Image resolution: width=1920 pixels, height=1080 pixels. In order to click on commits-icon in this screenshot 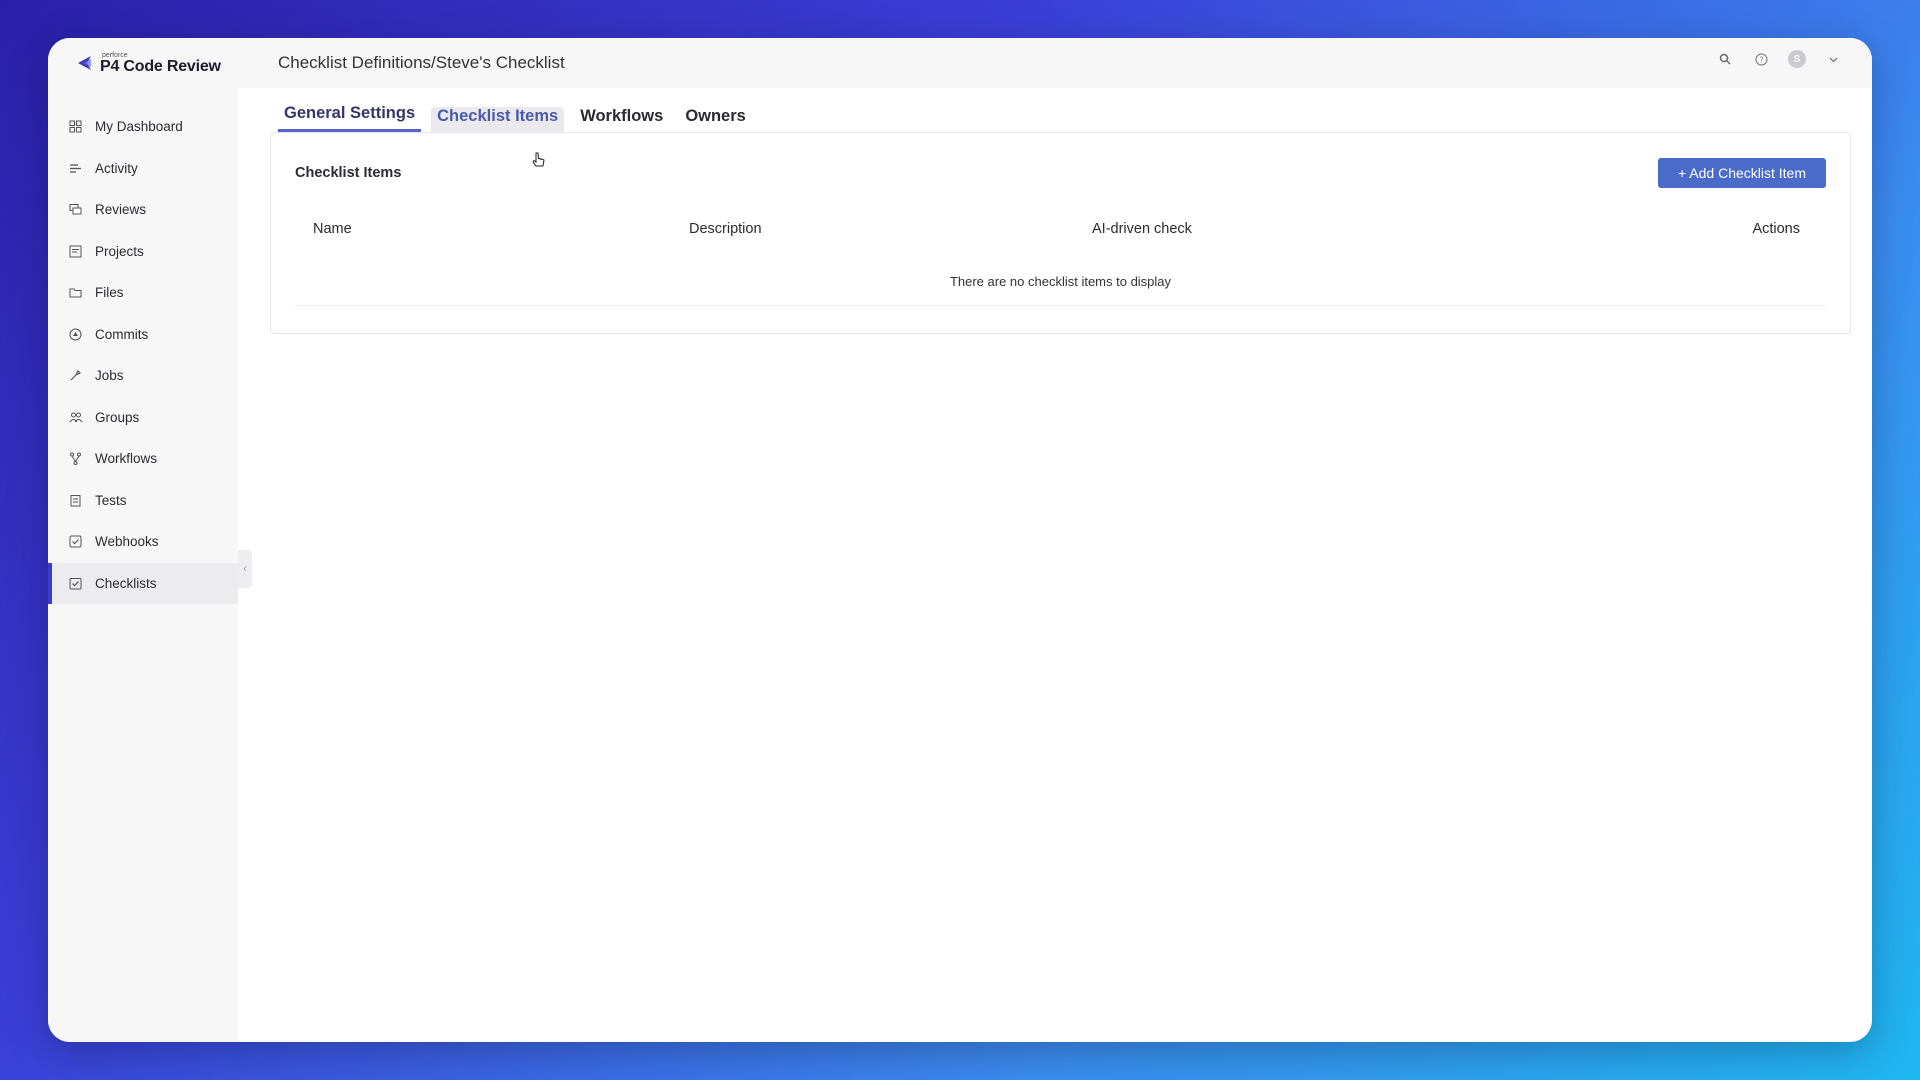, I will do `click(75, 334)`.